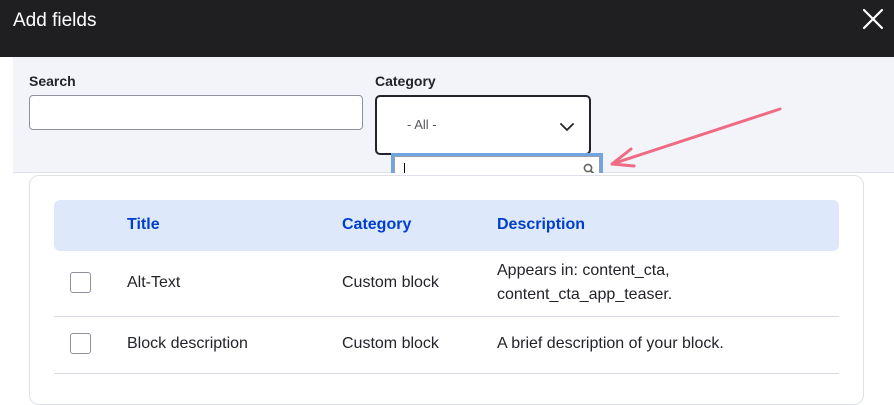  What do you see at coordinates (447, 28) in the screenshot?
I see `dialog-titlebar` at bounding box center [447, 28].